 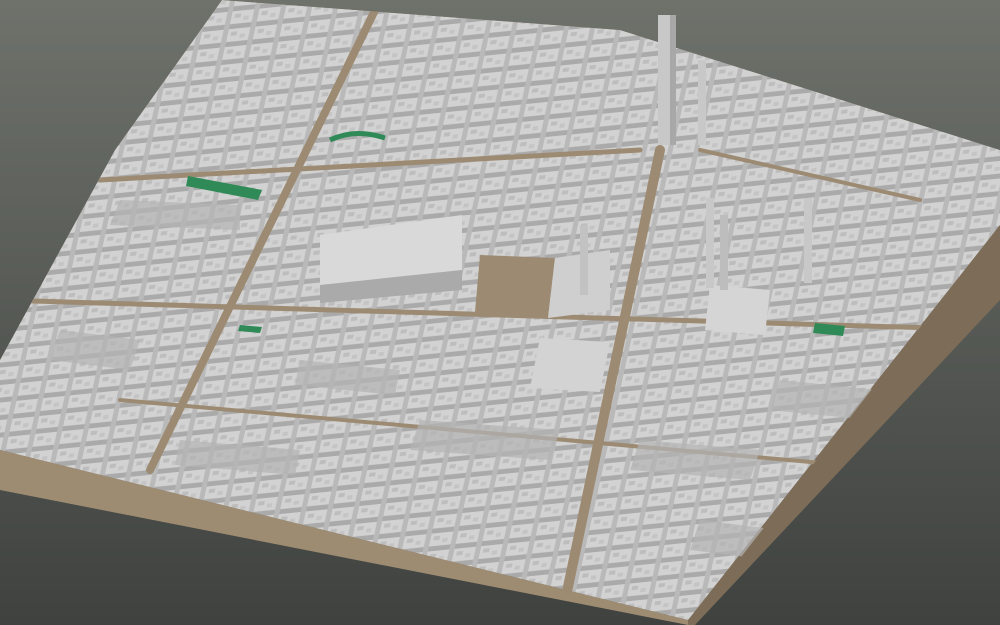 I want to click on east-block-roof, so click(x=737, y=310).